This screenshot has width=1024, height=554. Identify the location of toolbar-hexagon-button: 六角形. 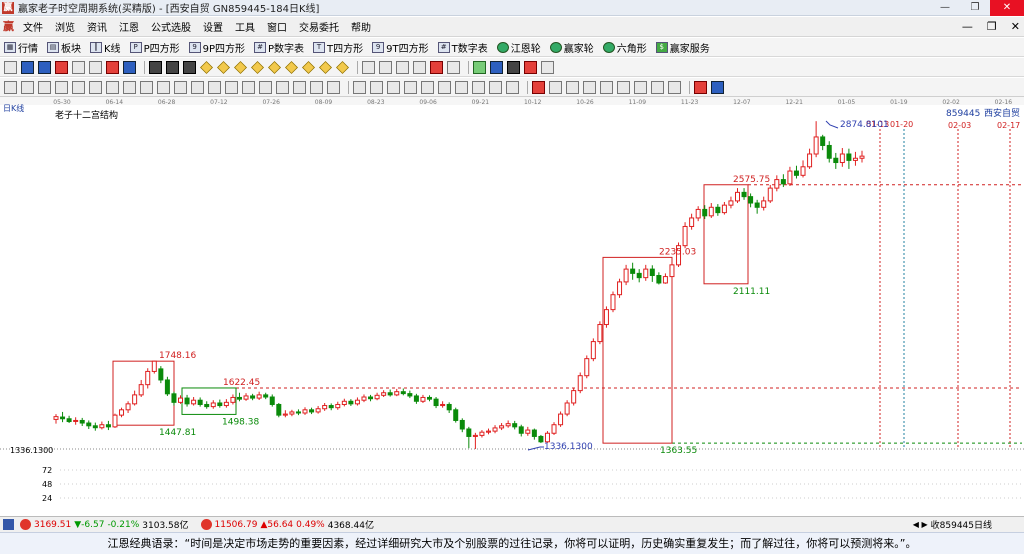
(624, 47).